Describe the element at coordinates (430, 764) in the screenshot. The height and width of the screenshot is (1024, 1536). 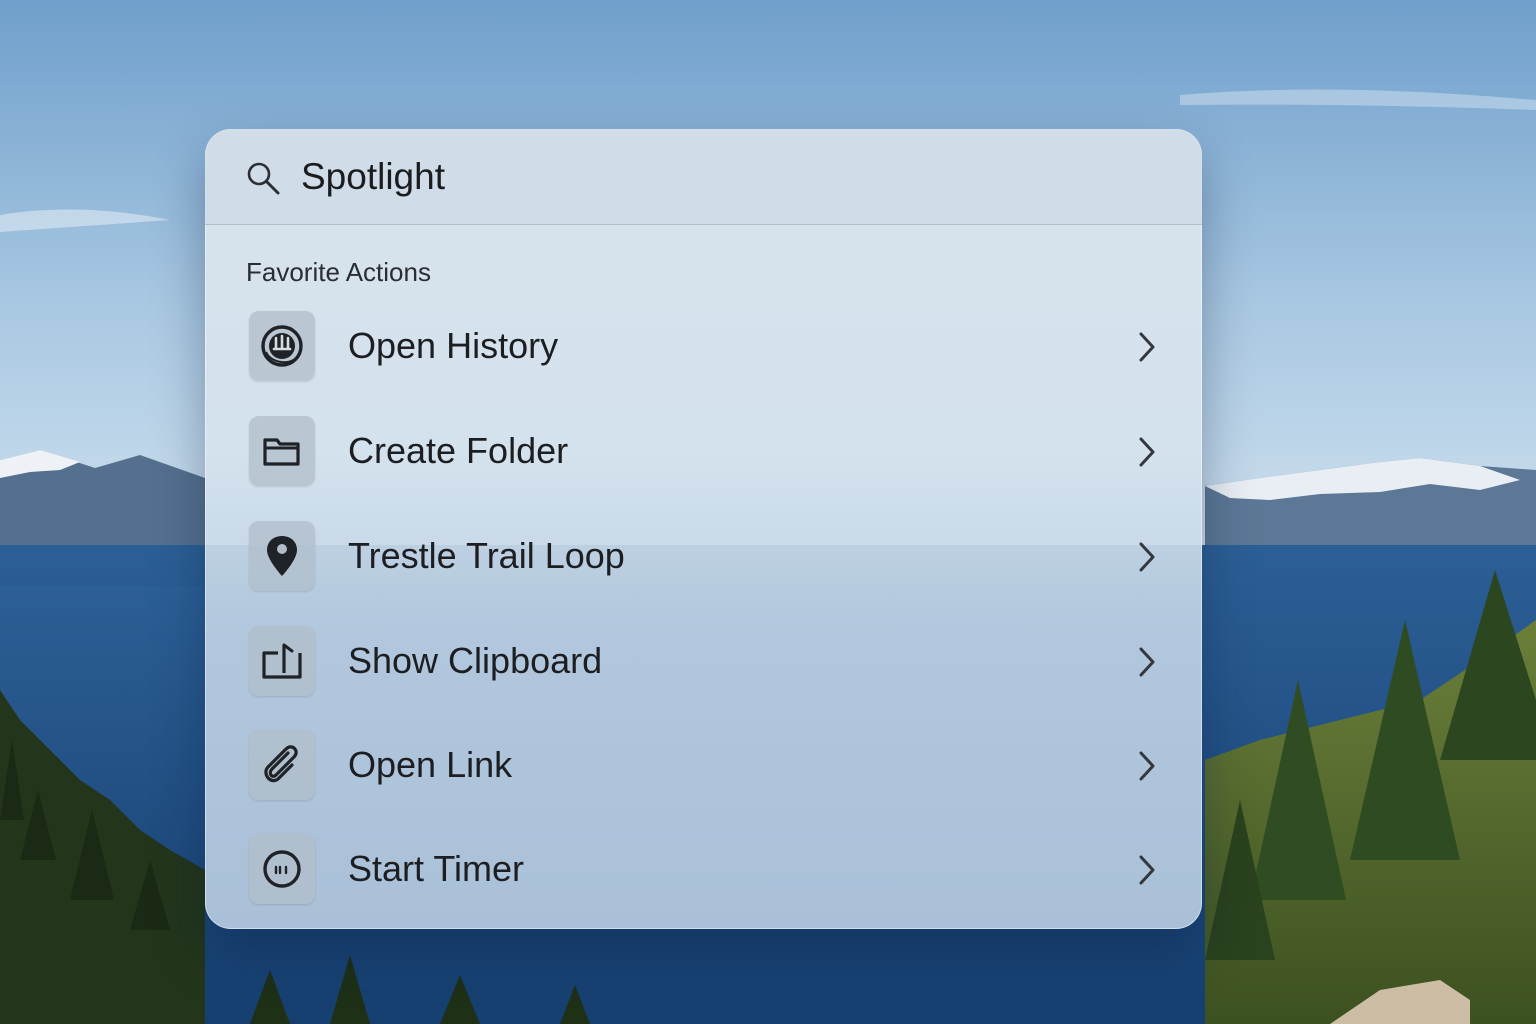
I see `action-label: Open Link` at that location.